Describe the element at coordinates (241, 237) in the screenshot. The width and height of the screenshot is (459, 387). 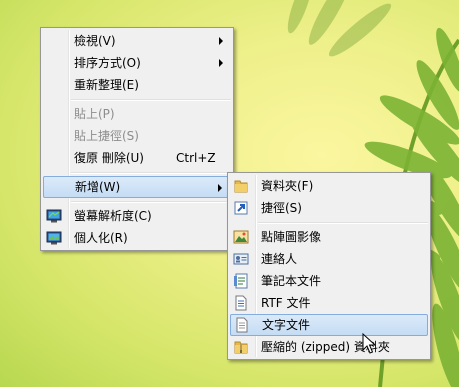
I see `bitmap-image-icon` at that location.